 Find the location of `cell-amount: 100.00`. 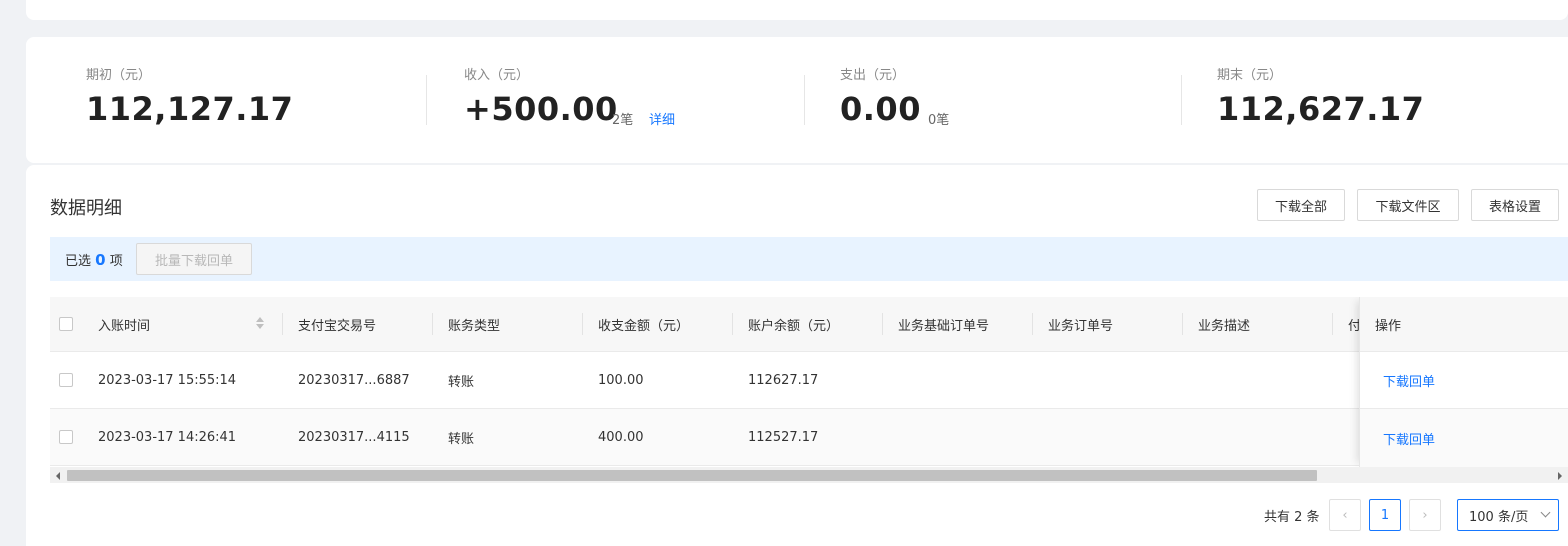

cell-amount: 100.00 is located at coordinates (621, 380).